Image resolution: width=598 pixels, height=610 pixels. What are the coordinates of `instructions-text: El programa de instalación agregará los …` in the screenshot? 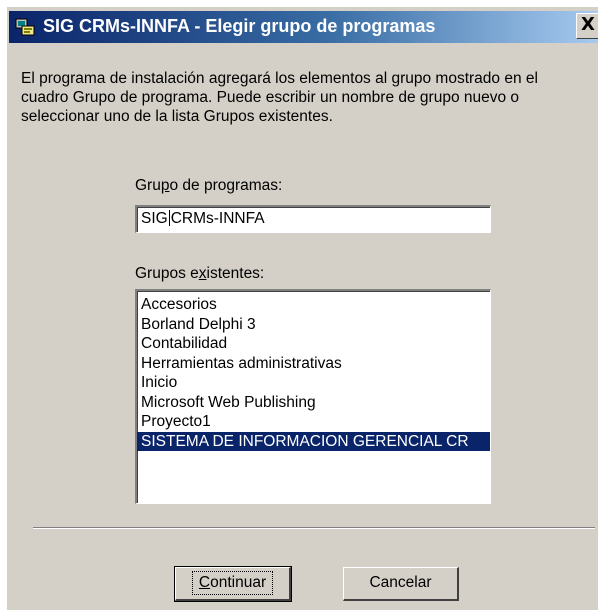 It's located at (279, 97).